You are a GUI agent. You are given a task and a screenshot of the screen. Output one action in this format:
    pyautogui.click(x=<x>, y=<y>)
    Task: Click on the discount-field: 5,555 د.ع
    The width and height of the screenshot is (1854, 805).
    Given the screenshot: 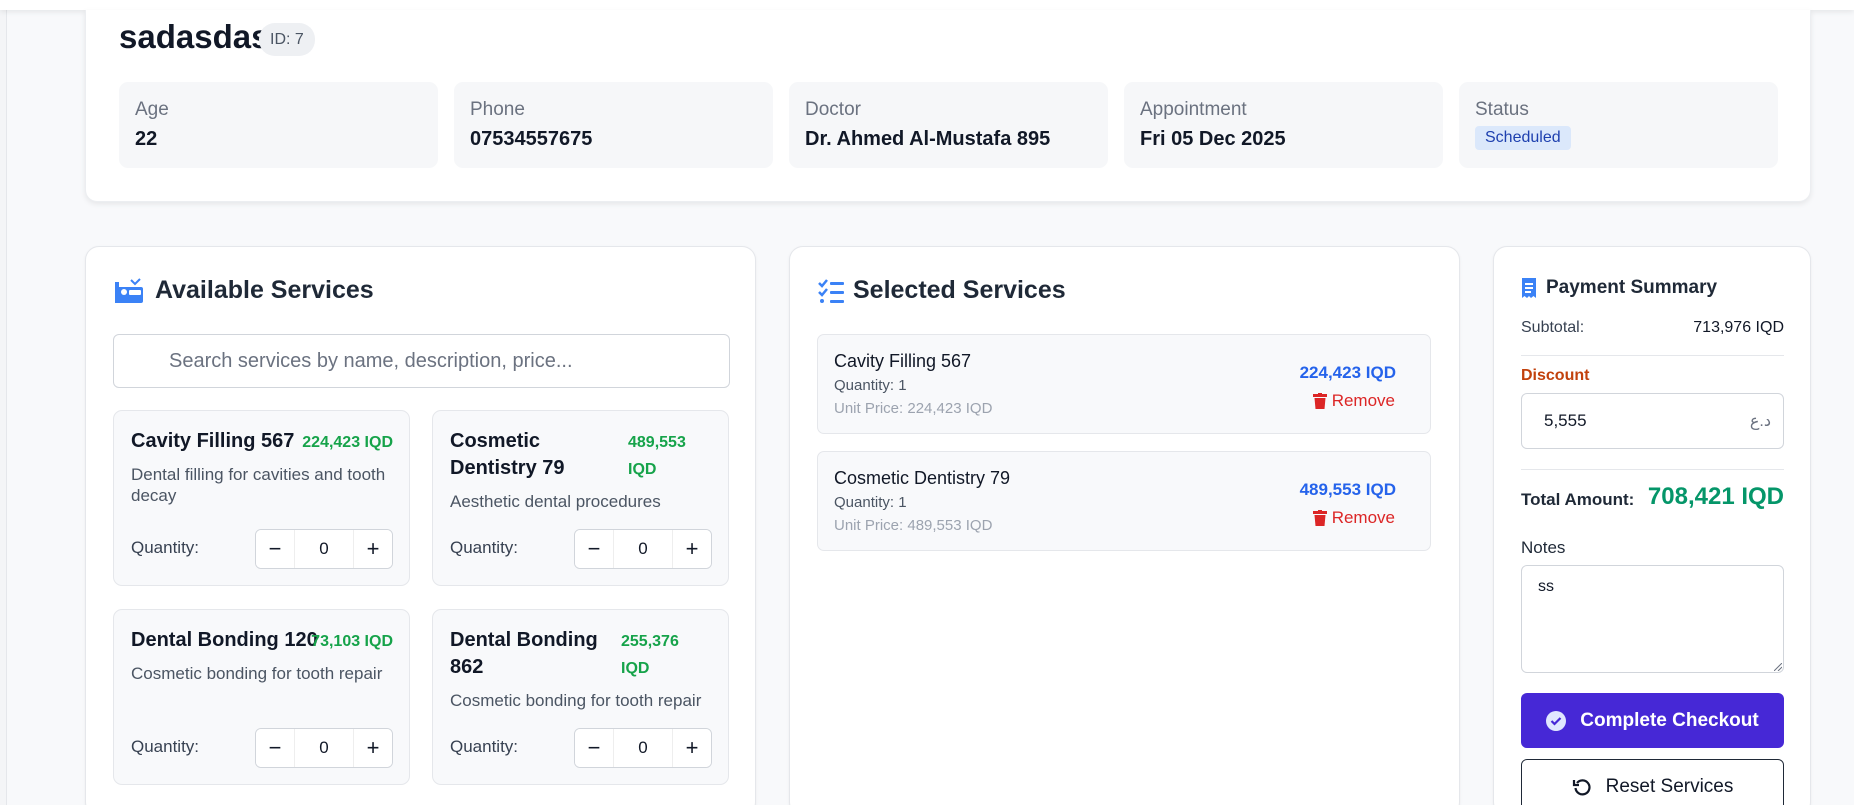 What is the action you would take?
    pyautogui.click(x=1652, y=421)
    